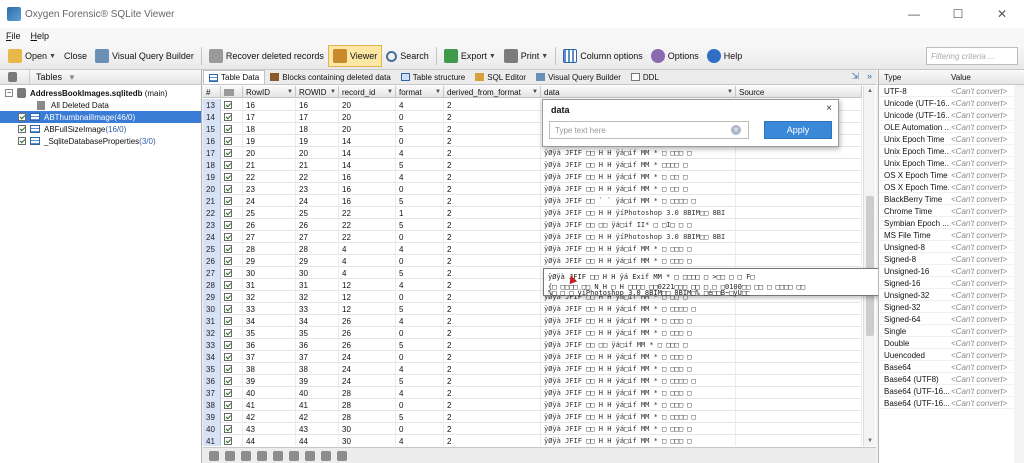 This screenshot has width=1024, height=463. What do you see at coordinates (72, 77) in the screenshot?
I see `filter-icon: ▼` at bounding box center [72, 77].